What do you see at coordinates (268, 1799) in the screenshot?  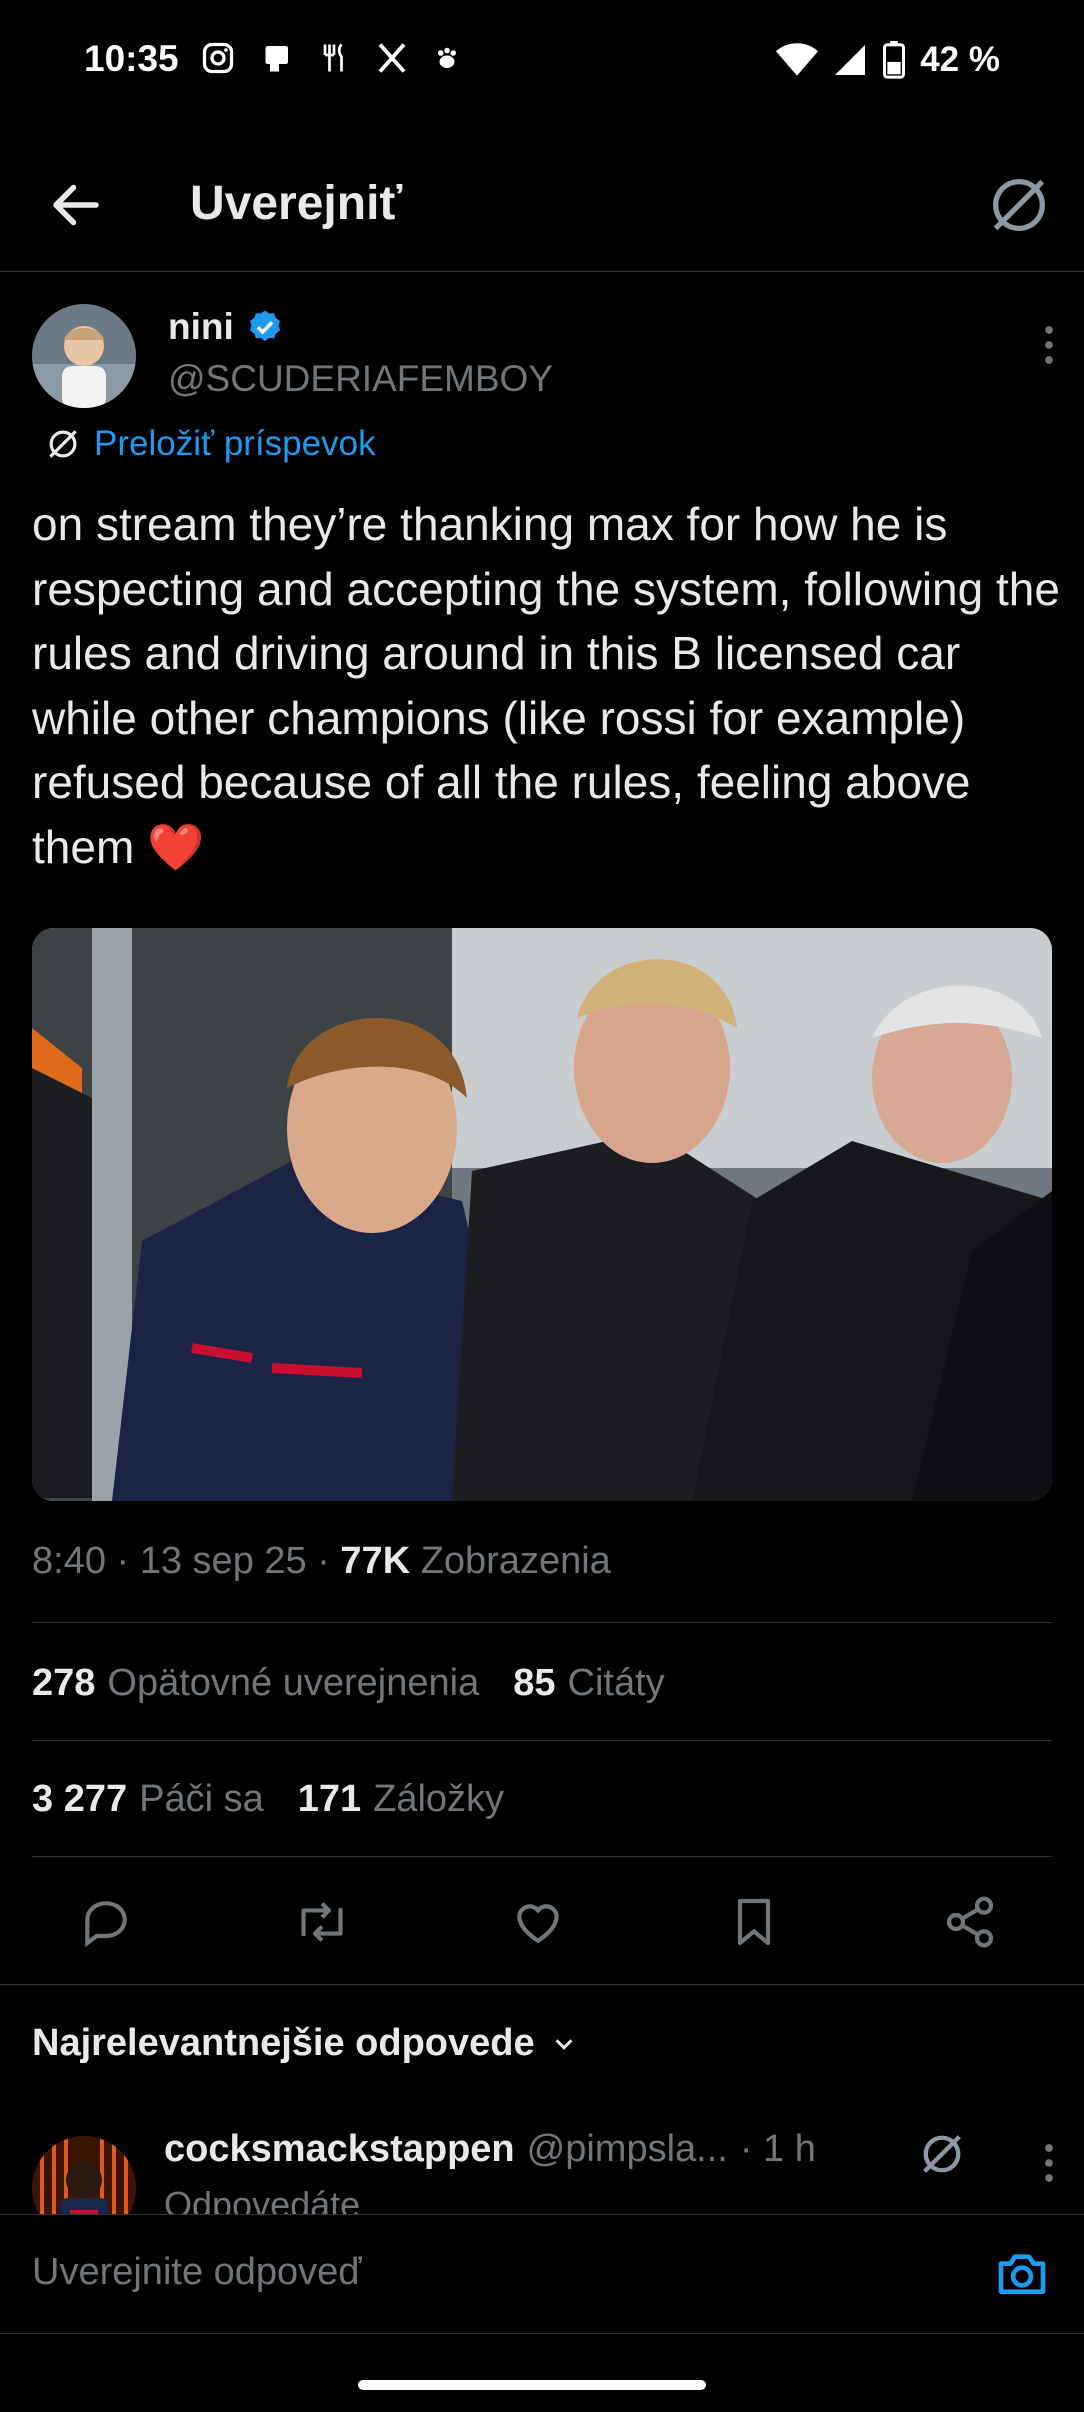 I see `like-stats-row: 3 277 Páči sa 171 Záložky` at bounding box center [268, 1799].